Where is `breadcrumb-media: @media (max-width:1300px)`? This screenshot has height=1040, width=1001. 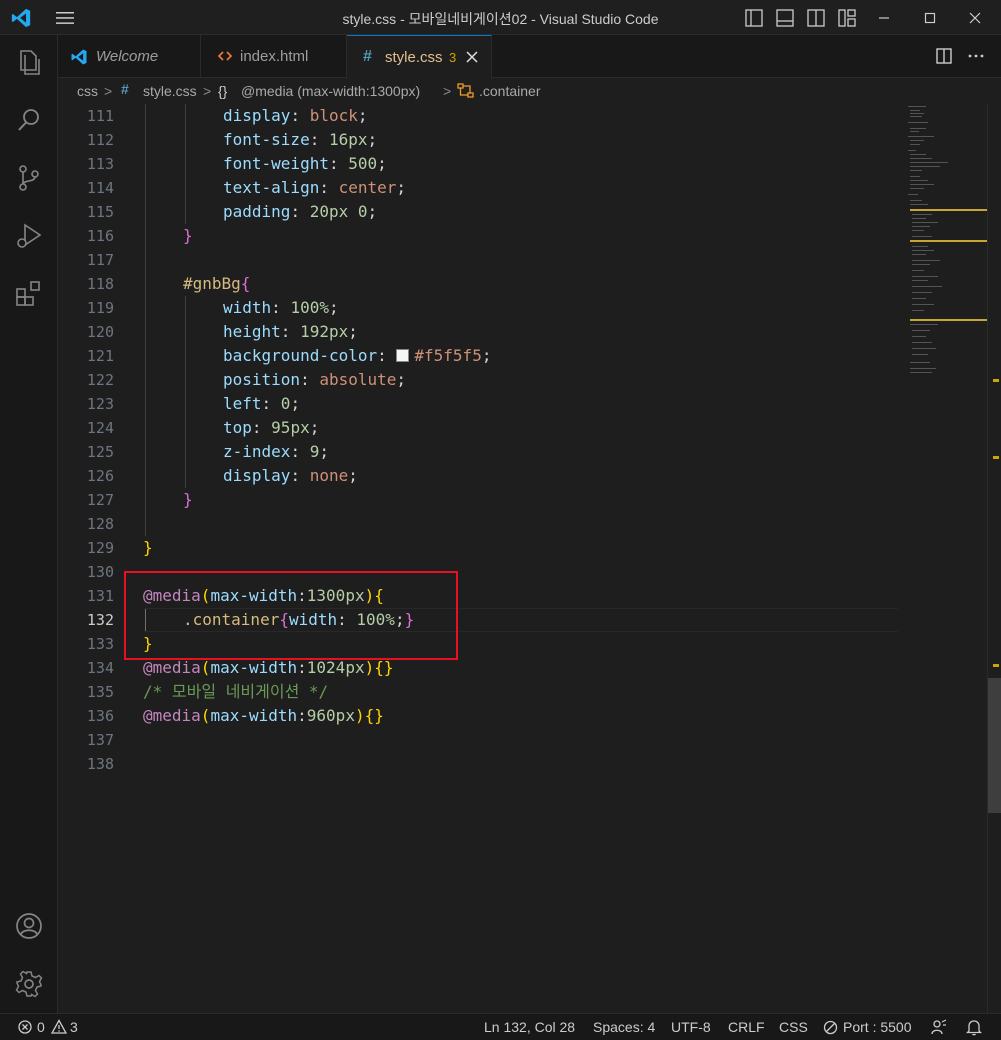 breadcrumb-media: @media (max-width:1300px) is located at coordinates (330, 91).